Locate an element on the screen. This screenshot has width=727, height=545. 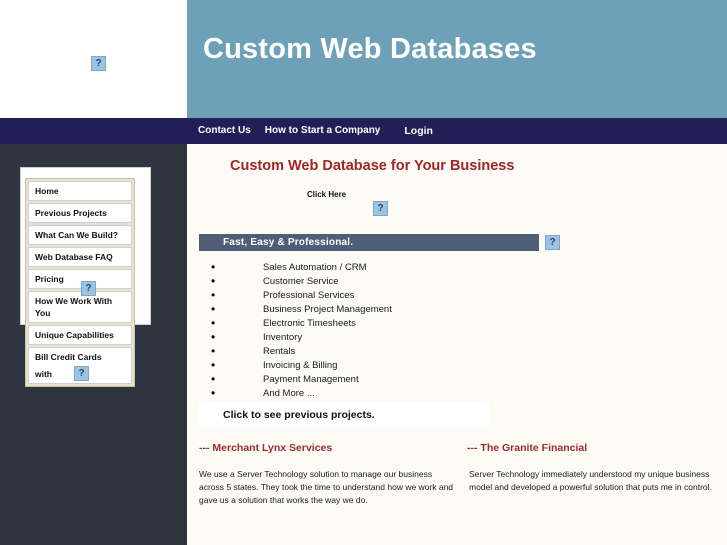
list-item: Rentals is located at coordinates (296, 351).